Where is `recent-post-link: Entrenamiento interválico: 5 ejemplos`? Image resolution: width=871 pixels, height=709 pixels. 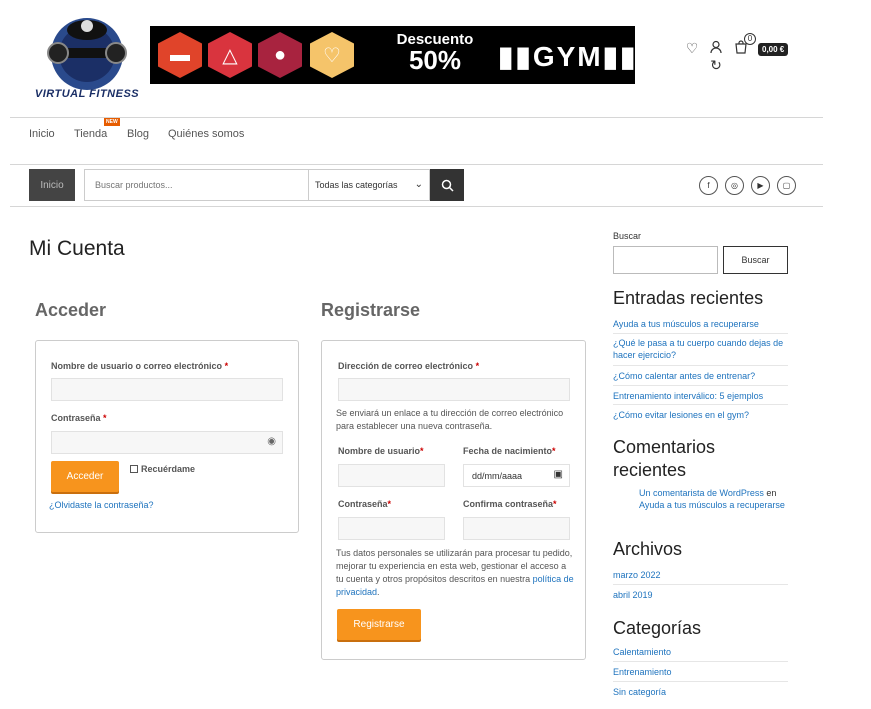
recent-post-link: Entrenamiento interválico: 5 ejemplos is located at coordinates (700, 396).